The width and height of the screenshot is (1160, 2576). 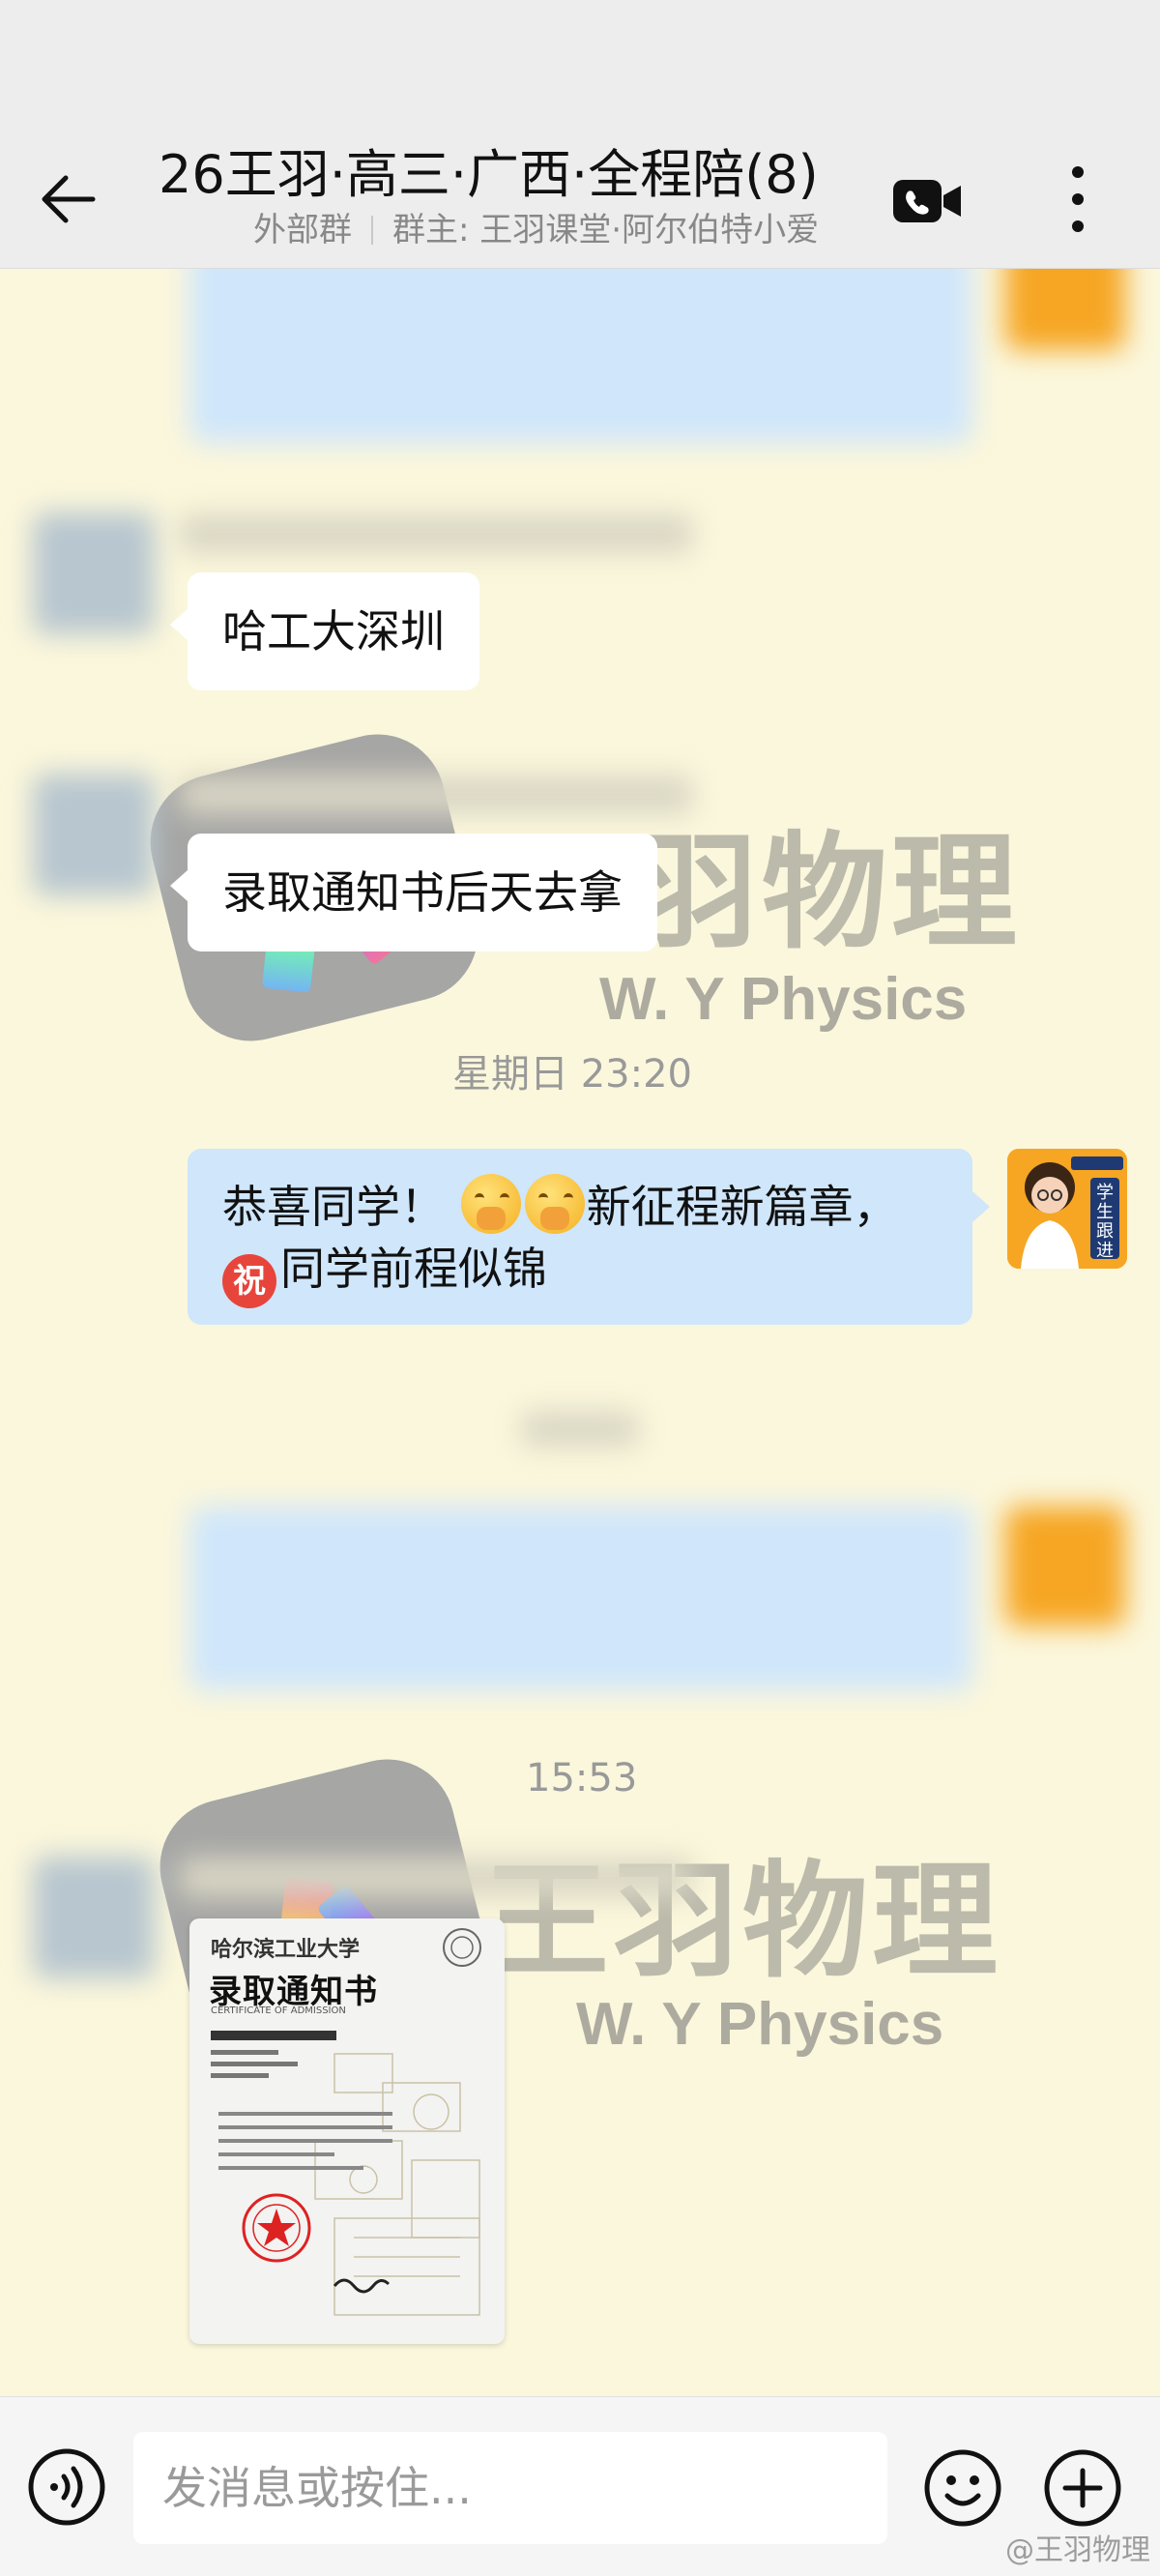 What do you see at coordinates (249, 1281) in the screenshot?
I see `congrats-badge-icon: 祝` at bounding box center [249, 1281].